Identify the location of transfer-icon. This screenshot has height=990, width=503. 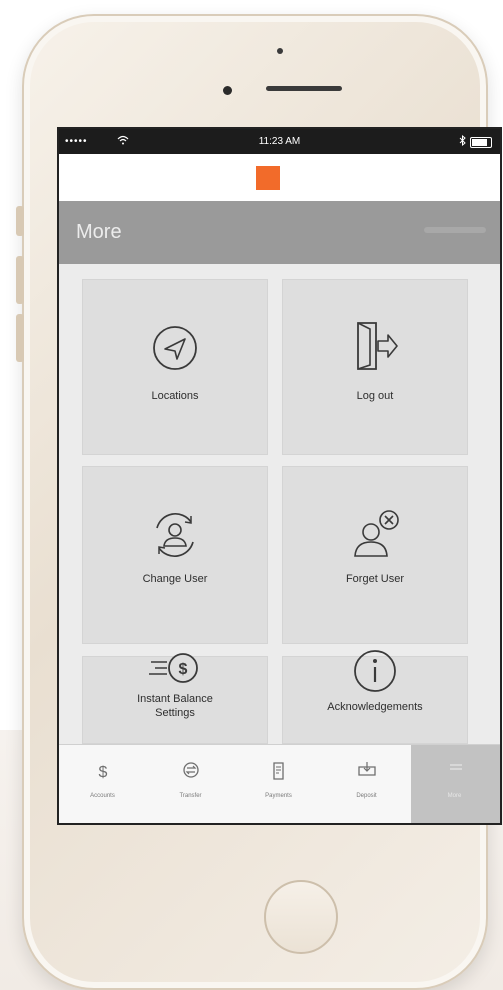
(191, 772).